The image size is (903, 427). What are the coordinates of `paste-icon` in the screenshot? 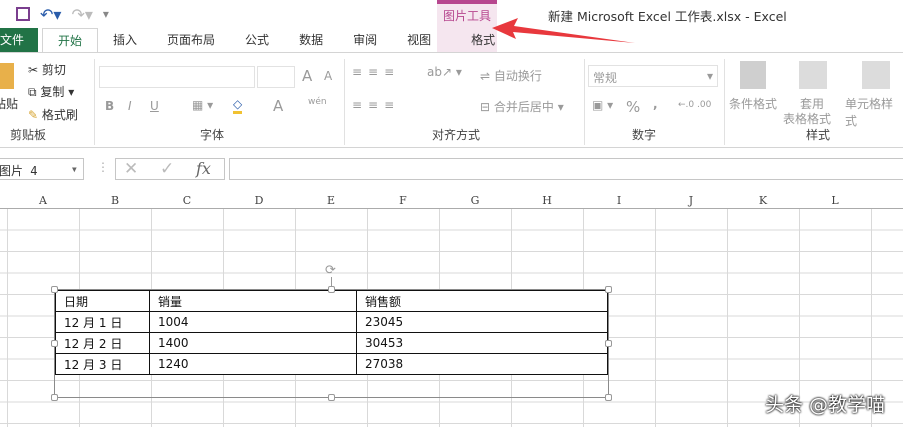 It's located at (7, 76).